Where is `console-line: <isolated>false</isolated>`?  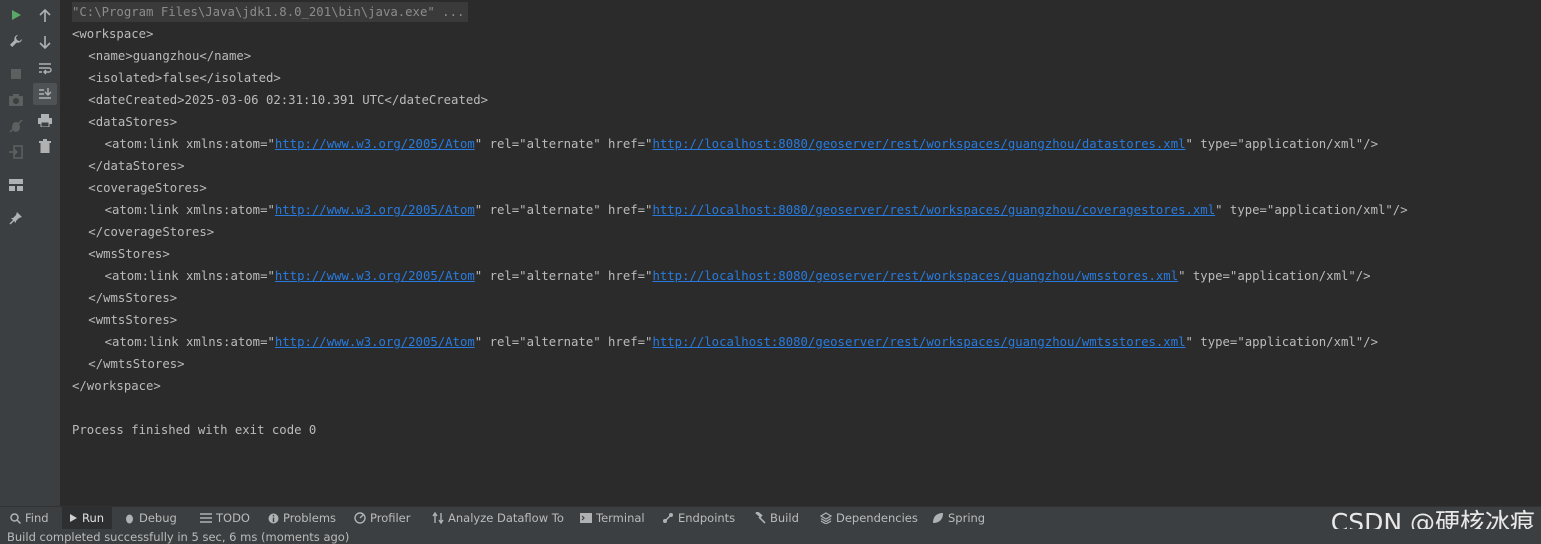 console-line: <isolated>false</isolated> is located at coordinates (184, 78).